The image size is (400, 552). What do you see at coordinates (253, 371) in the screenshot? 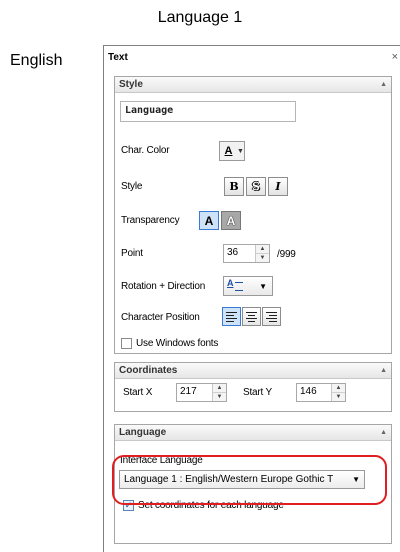
I see `coordinates-section-header: Coordinates ▲` at bounding box center [253, 371].